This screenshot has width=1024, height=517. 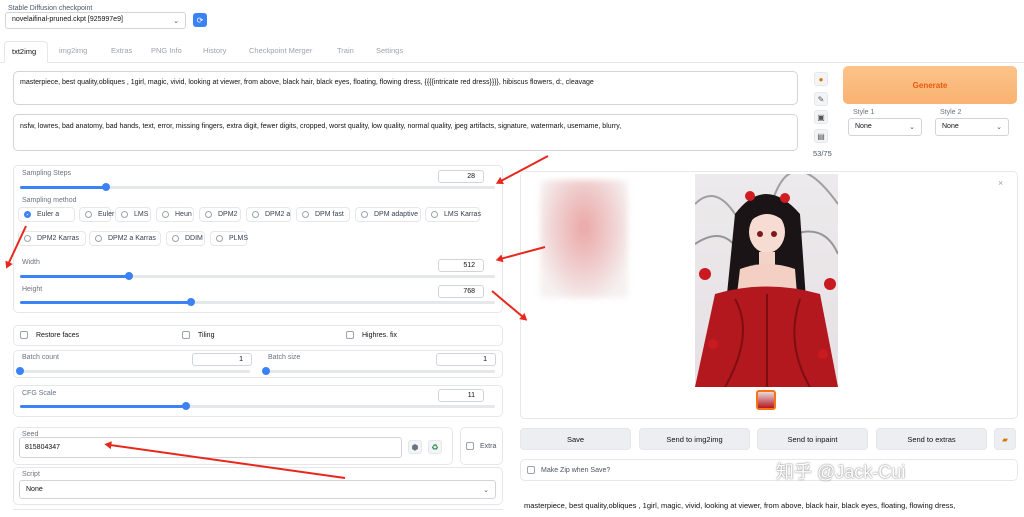 What do you see at coordinates (766, 400) in the screenshot?
I see `gallery-thumbnail` at bounding box center [766, 400].